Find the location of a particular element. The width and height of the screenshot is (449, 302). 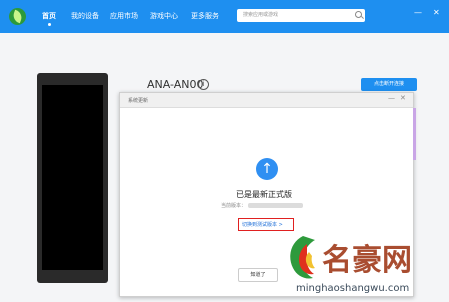

search-box: 搜索应用或游戏 is located at coordinates (301, 15).